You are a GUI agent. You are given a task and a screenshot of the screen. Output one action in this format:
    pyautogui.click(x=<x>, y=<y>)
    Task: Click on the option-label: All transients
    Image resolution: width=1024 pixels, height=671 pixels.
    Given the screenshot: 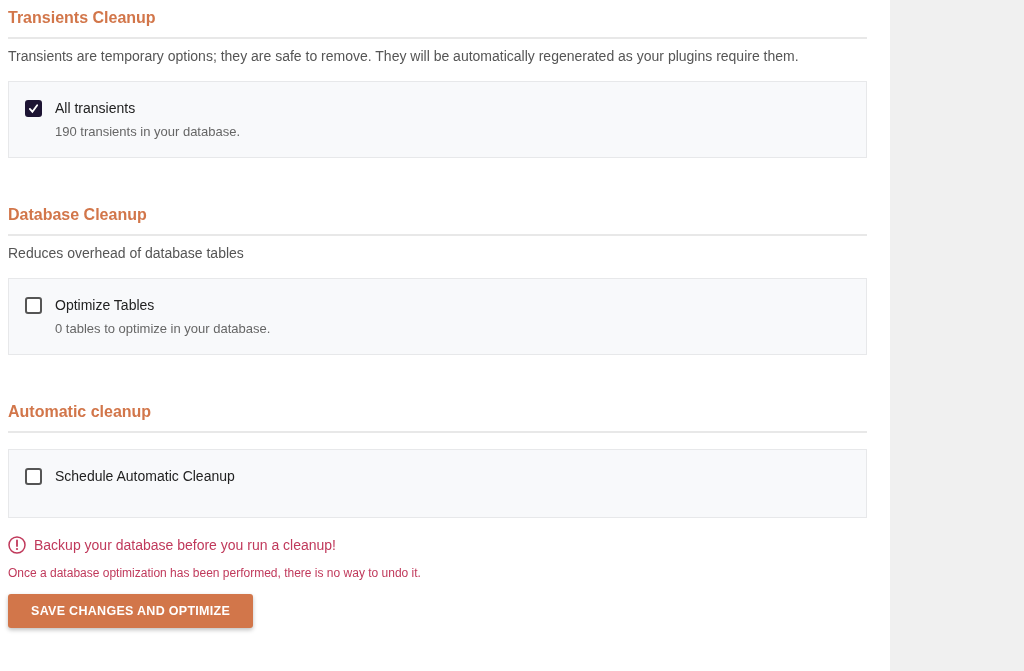 What is the action you would take?
    pyautogui.click(x=96, y=108)
    